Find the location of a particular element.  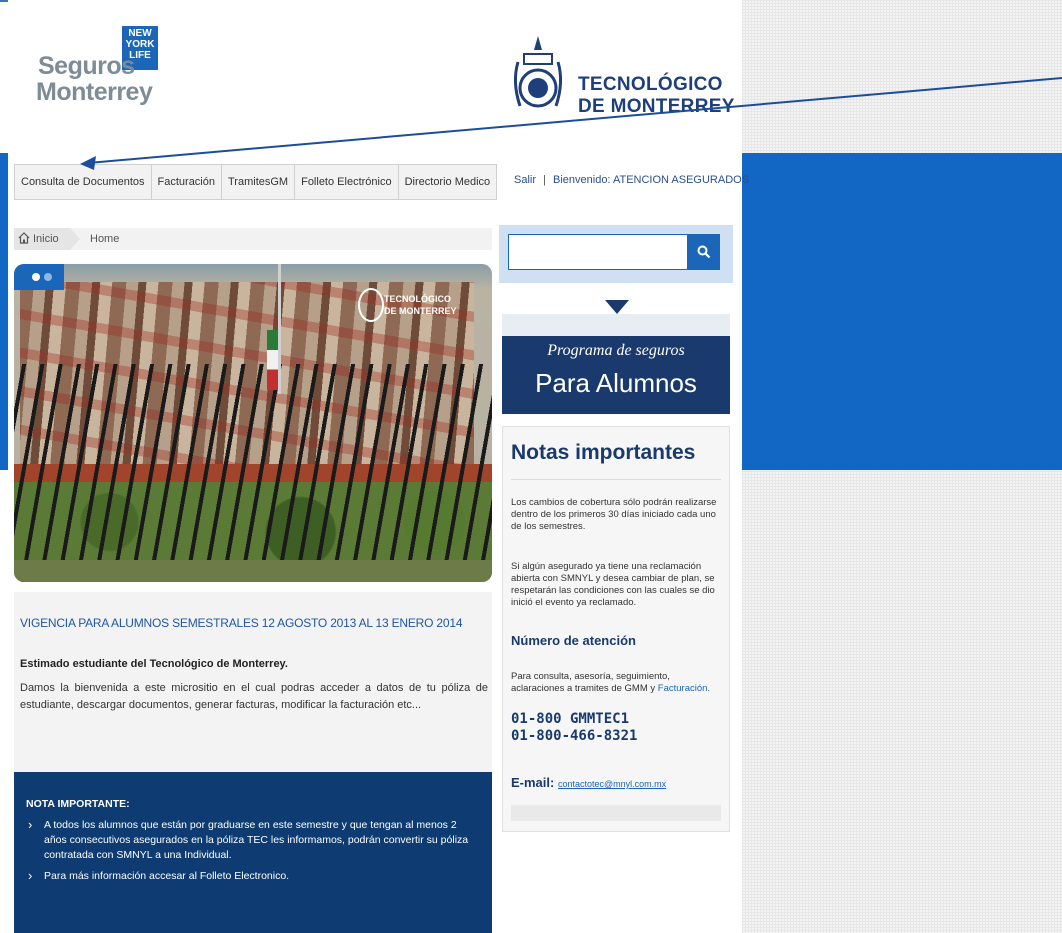

notes-title: Notas importantes is located at coordinates (603, 452).